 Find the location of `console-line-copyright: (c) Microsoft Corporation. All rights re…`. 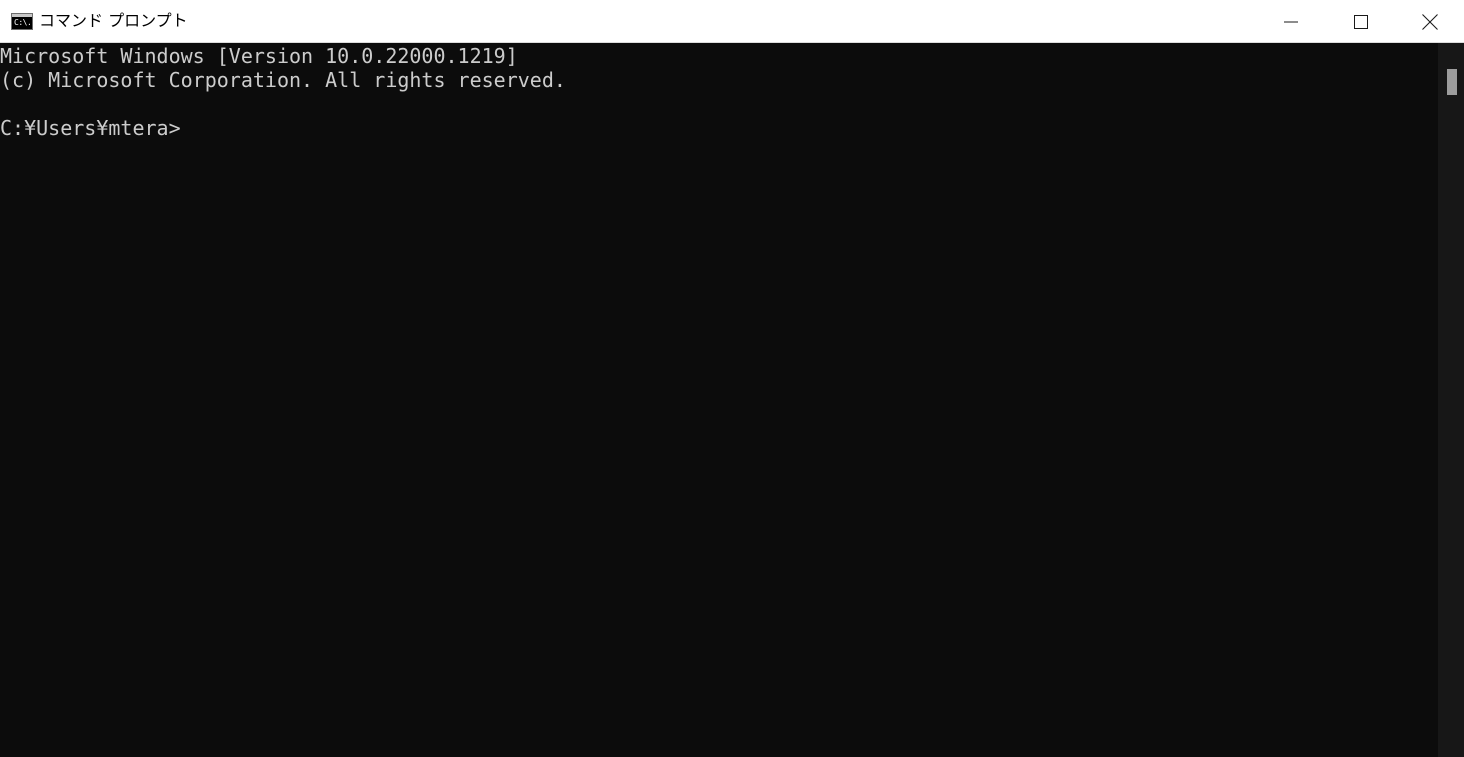

console-line-copyright: (c) Microsoft Corporation. All rights re… is located at coordinates (283, 80).